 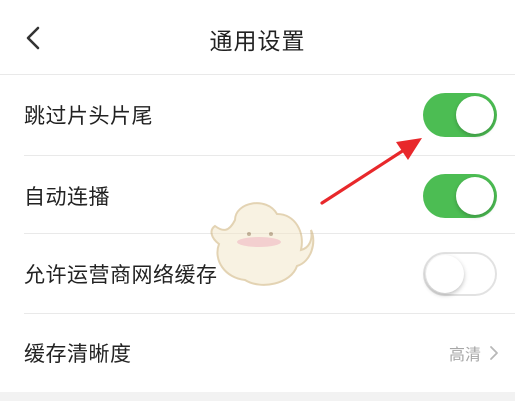 I want to click on cache-quality-value: 高清, so click(x=464, y=354).